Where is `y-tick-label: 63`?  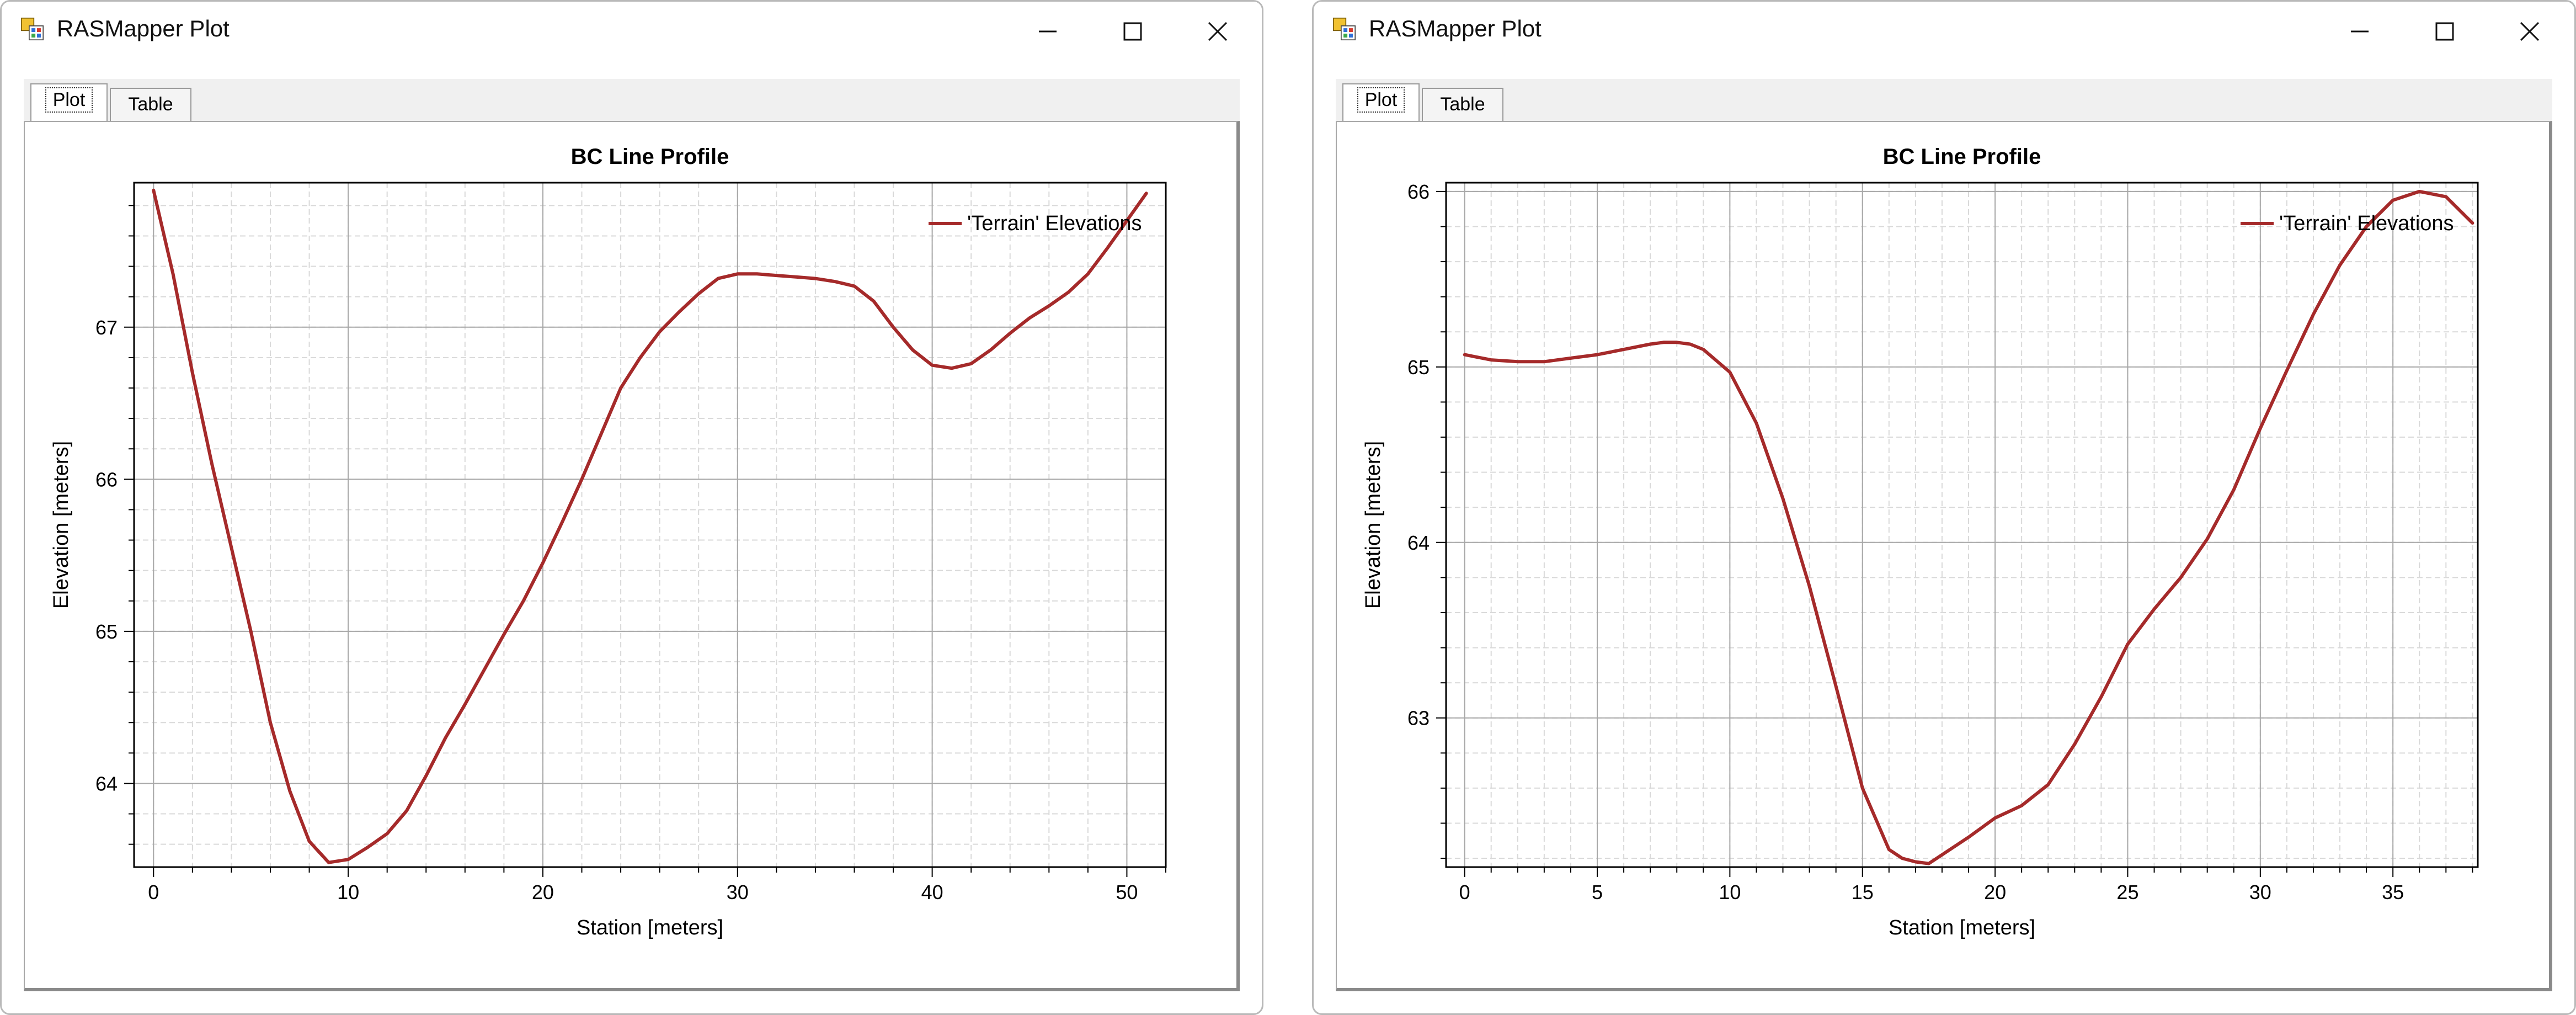
y-tick-label: 63 is located at coordinates (1418, 718).